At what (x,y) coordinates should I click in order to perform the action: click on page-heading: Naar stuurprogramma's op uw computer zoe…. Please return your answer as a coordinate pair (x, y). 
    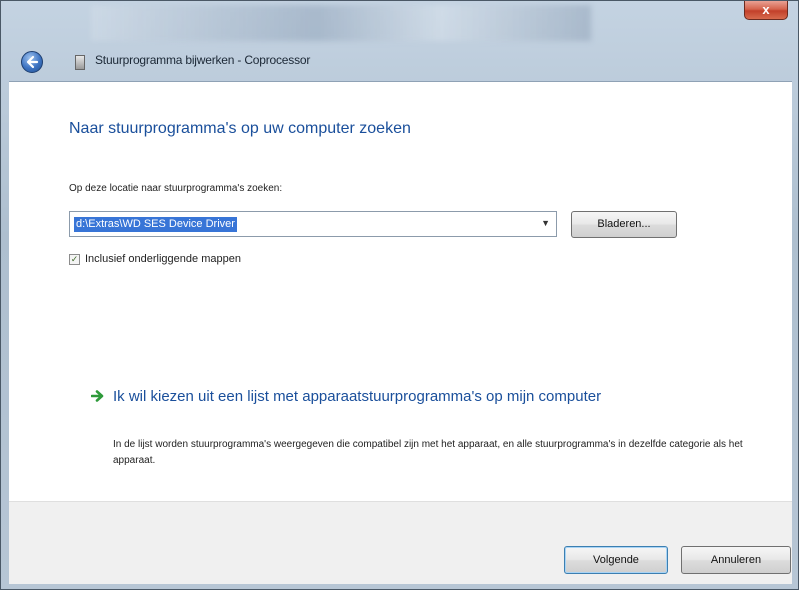
    Looking at the image, I should click on (240, 128).